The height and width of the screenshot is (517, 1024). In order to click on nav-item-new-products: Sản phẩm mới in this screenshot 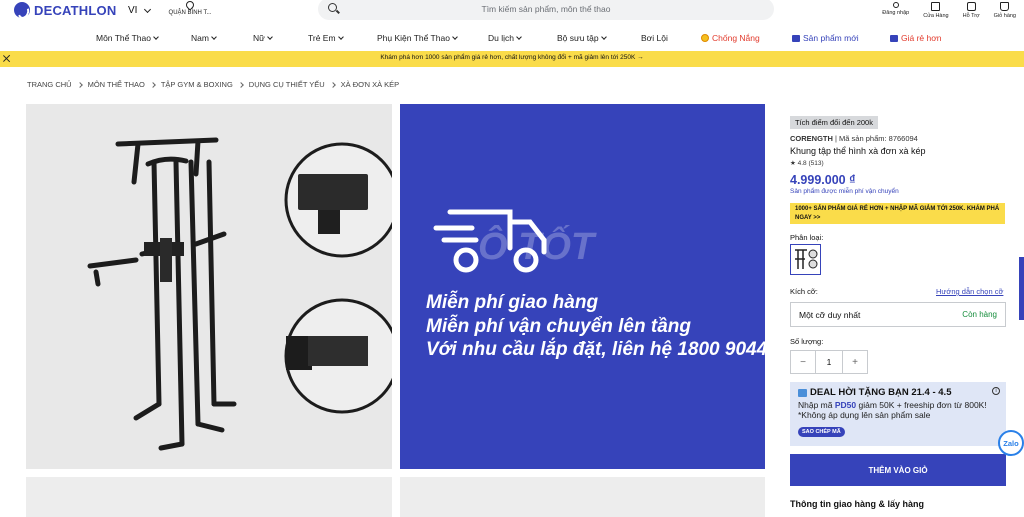, I will do `click(825, 38)`.